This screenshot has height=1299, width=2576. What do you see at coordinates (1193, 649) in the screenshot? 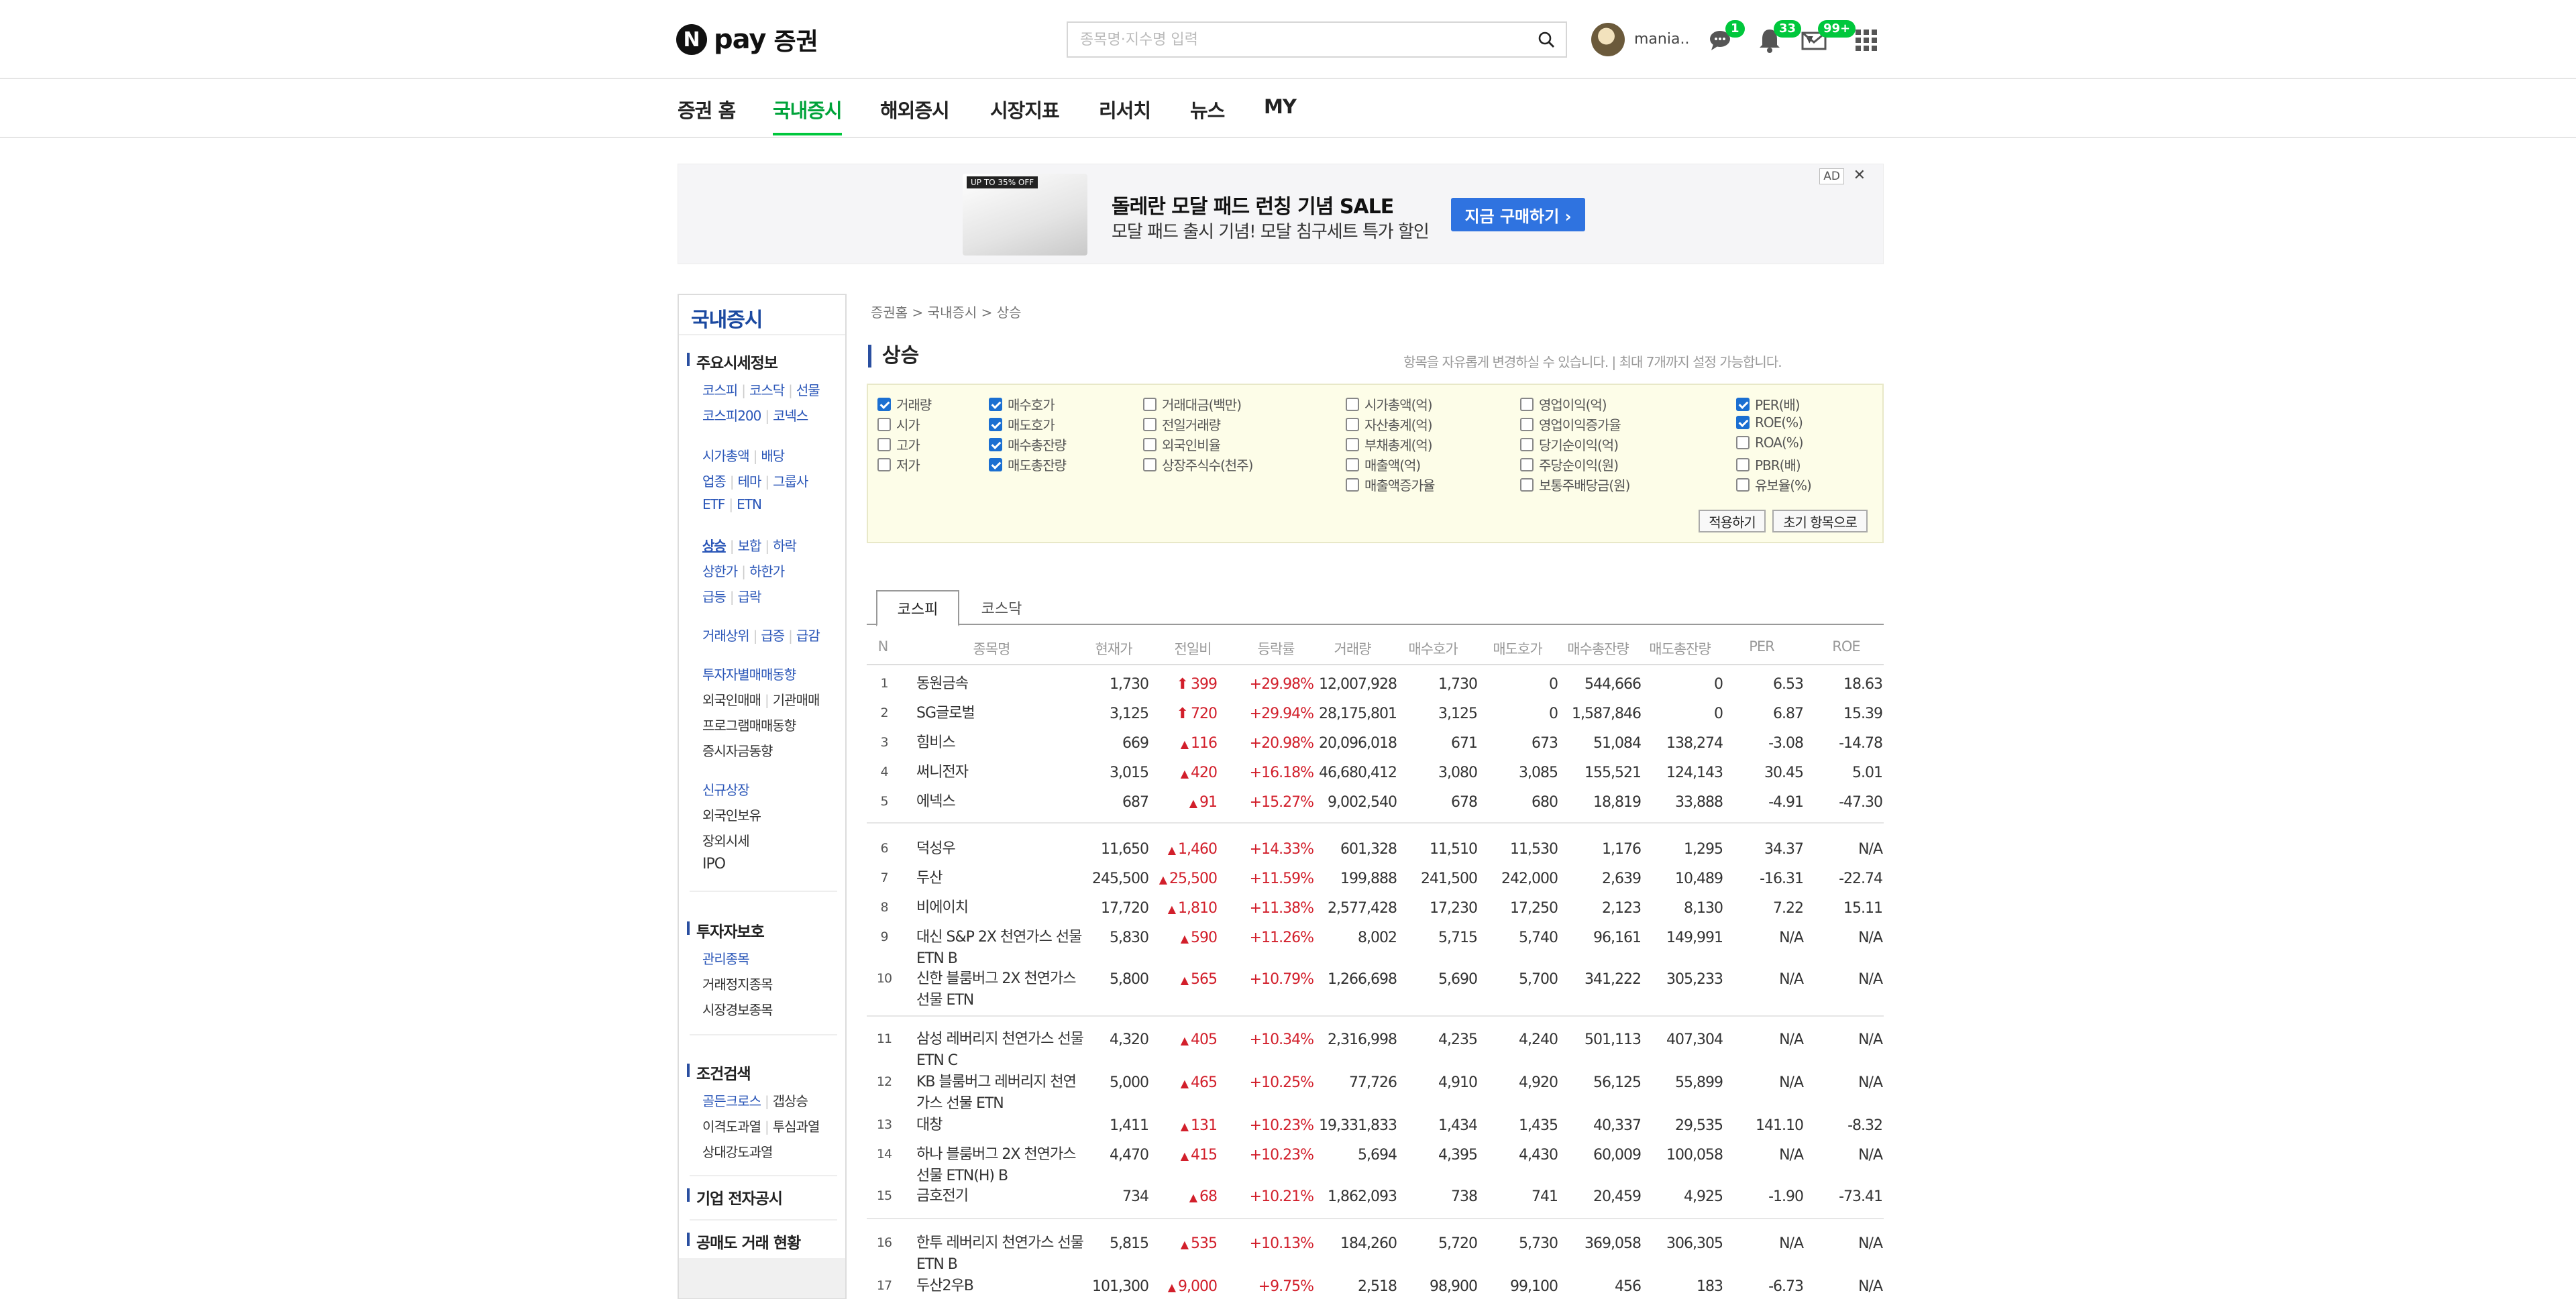
I see `column-header: 전일비` at bounding box center [1193, 649].